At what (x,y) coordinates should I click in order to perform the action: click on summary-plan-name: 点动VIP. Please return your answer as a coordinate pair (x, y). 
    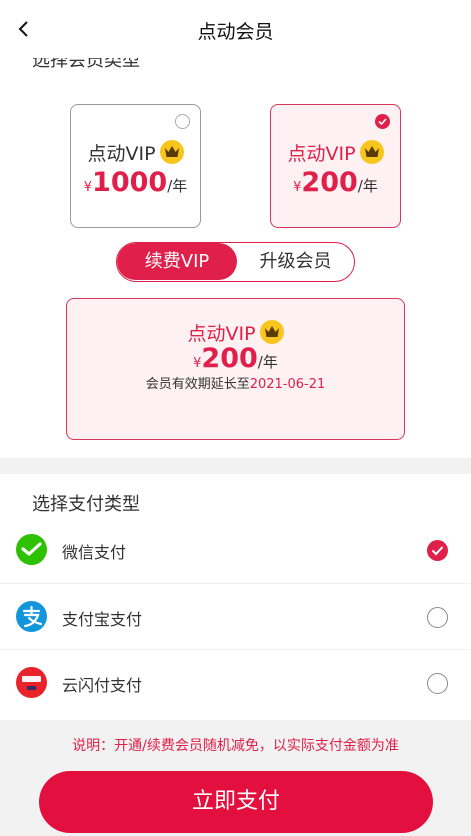
    Looking at the image, I should click on (235, 332).